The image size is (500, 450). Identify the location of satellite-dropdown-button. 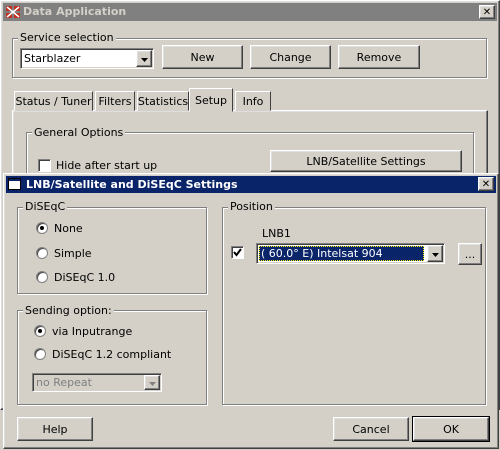
(435, 253).